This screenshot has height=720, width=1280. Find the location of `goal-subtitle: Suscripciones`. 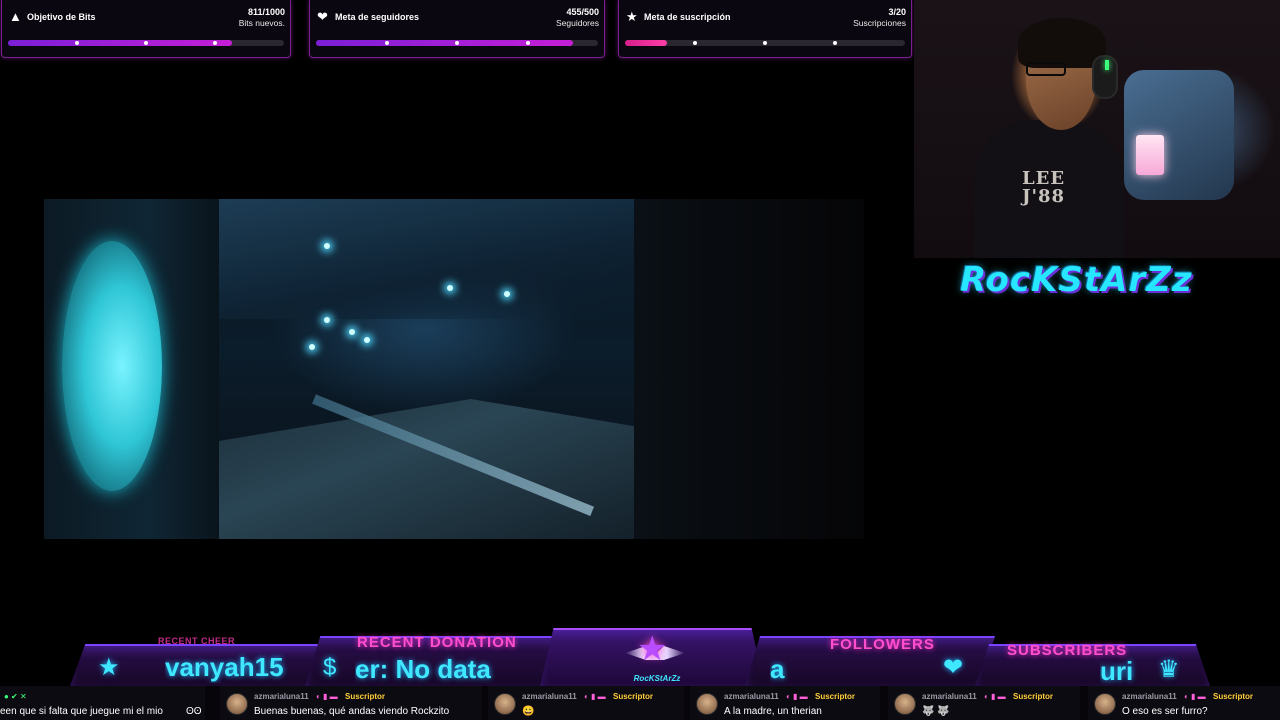

goal-subtitle: Suscripciones is located at coordinates (879, 23).